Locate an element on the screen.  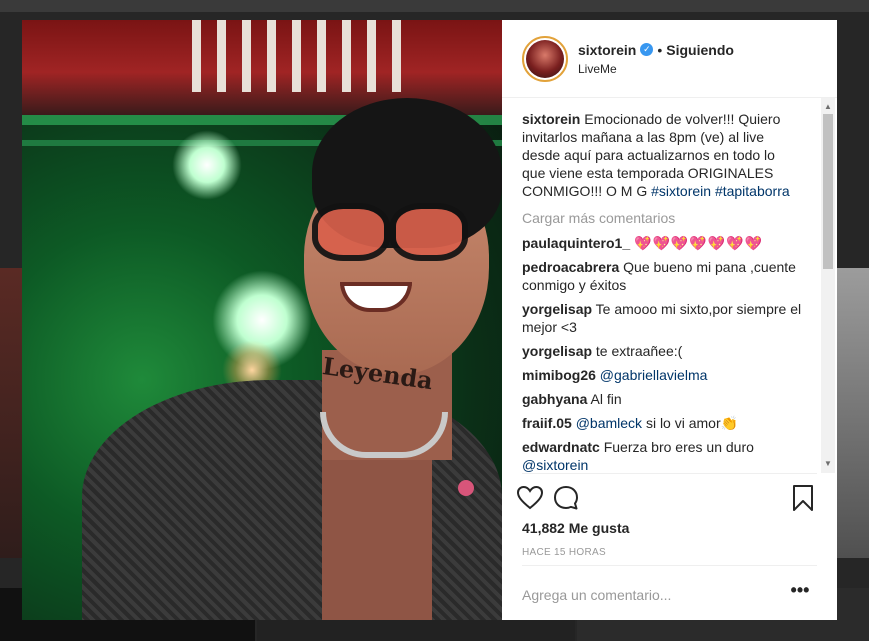
verified-badge-icon: ✓ is located at coordinates (647, 49).